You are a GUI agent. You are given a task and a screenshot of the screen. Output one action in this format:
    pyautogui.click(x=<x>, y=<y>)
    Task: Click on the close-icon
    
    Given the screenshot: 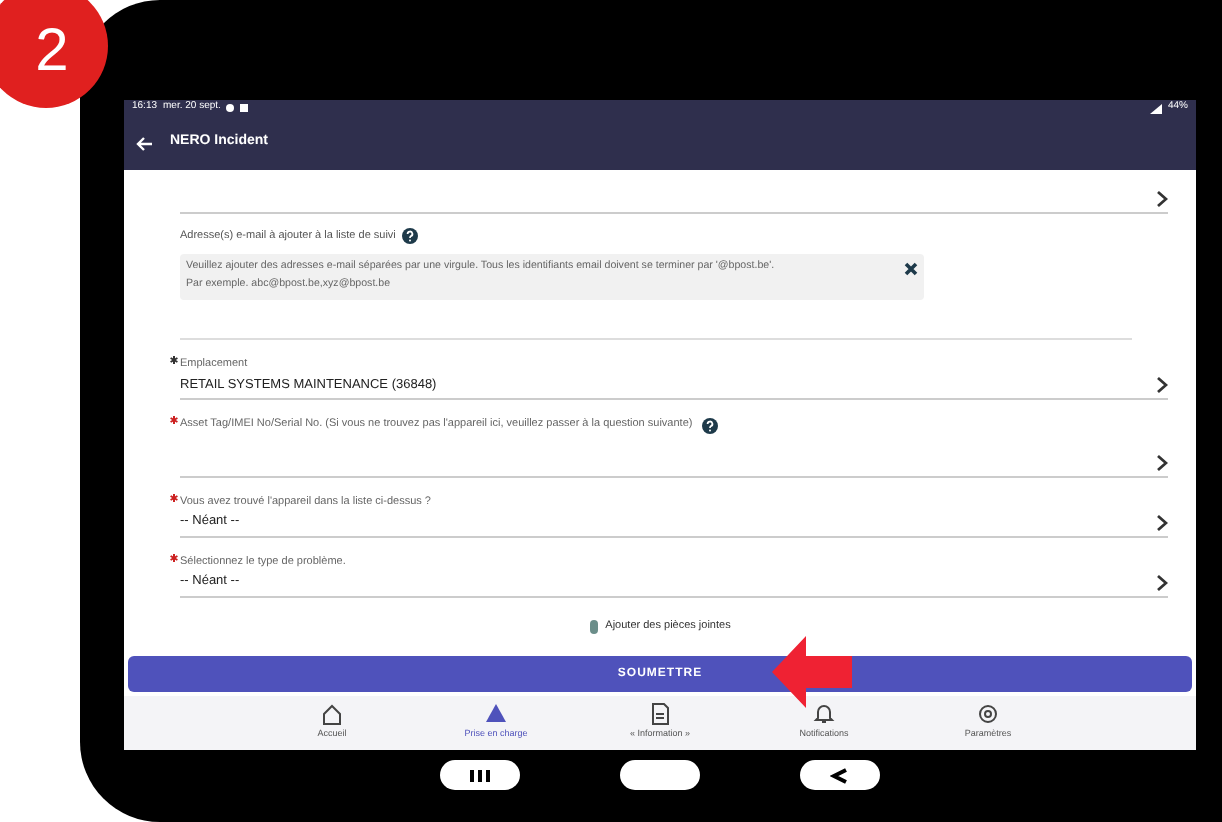 What is the action you would take?
    pyautogui.click(x=911, y=269)
    